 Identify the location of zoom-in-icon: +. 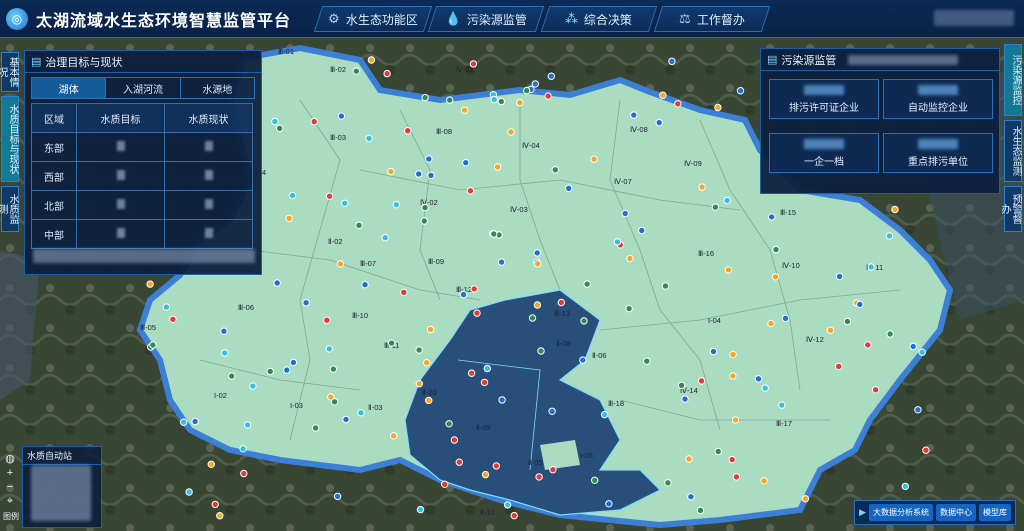
(10, 473).